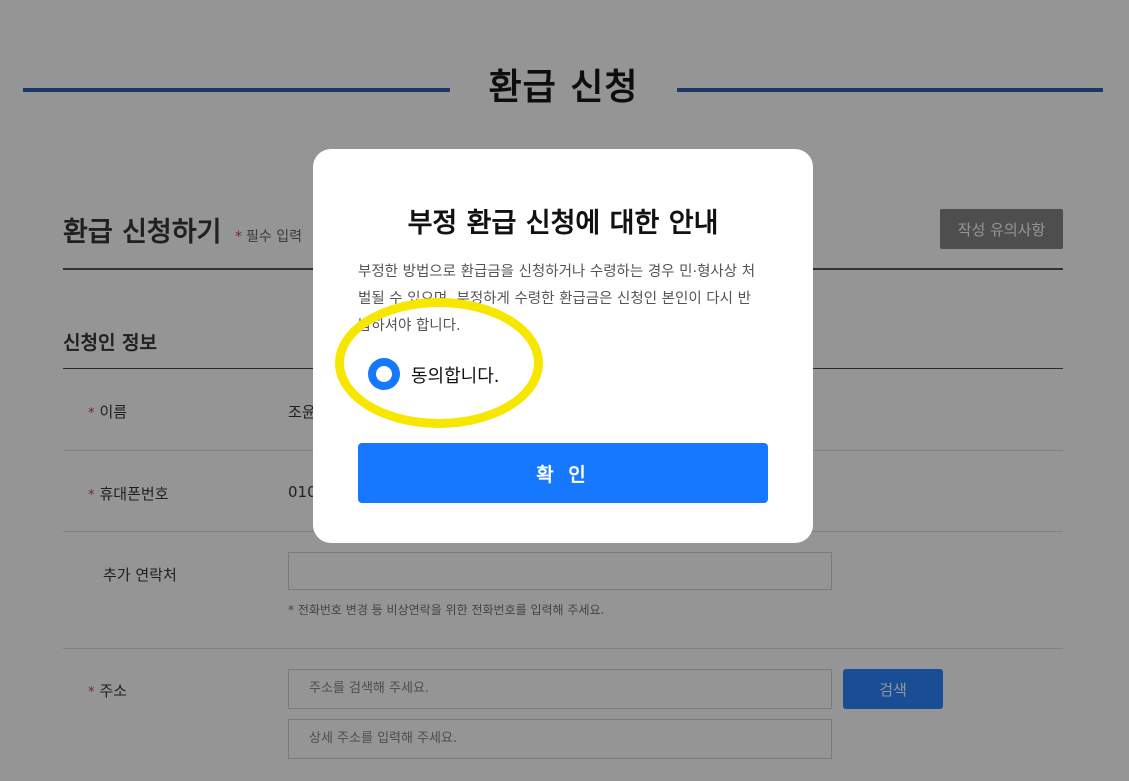 The height and width of the screenshot is (781, 1129). I want to click on confirm-button: 확 인, so click(563, 473).